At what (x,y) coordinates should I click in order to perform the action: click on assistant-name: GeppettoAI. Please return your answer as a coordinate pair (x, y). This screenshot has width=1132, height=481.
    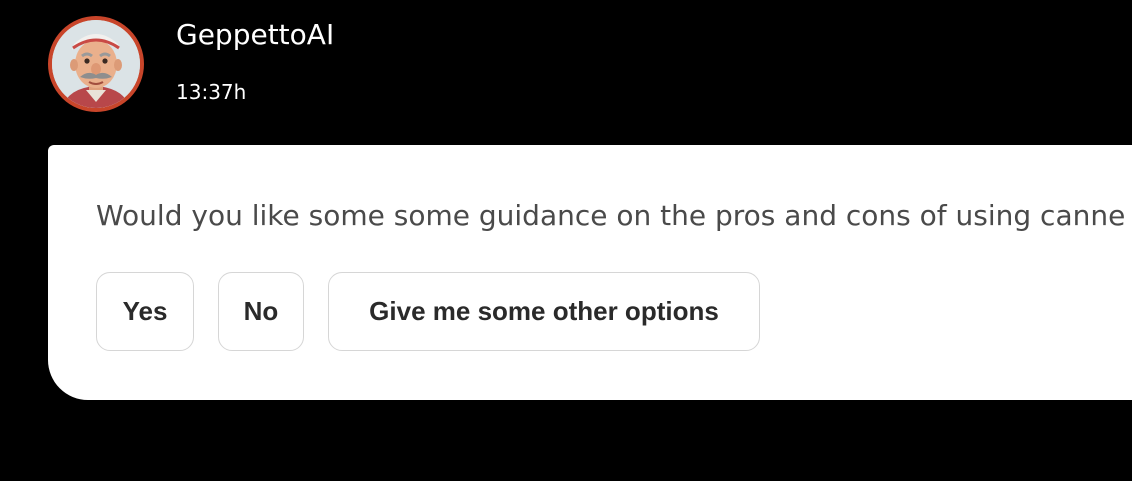
    Looking at the image, I should click on (255, 34).